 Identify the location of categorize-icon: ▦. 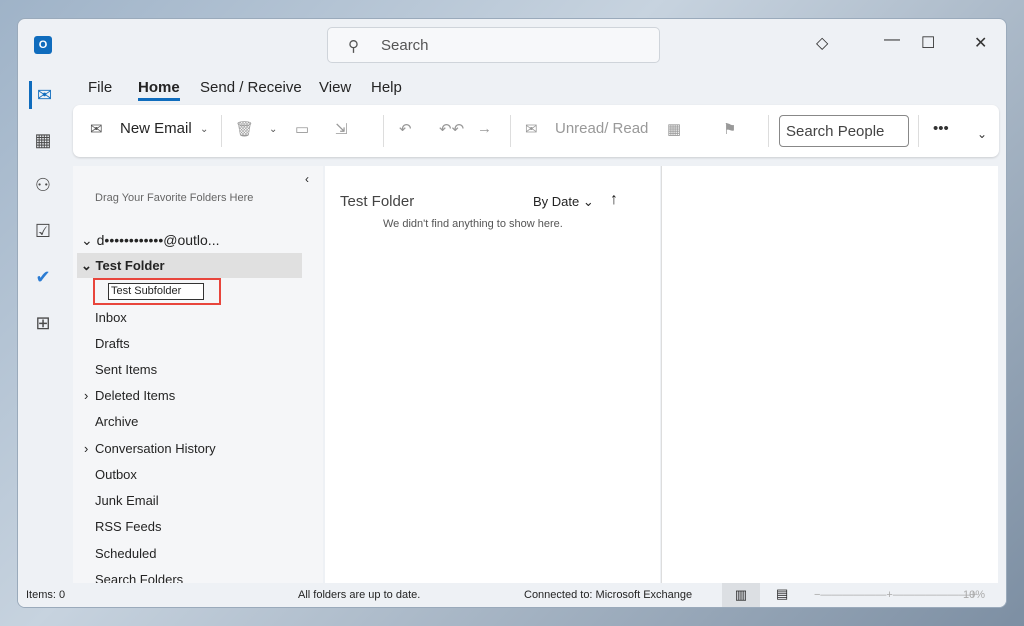
(674, 129).